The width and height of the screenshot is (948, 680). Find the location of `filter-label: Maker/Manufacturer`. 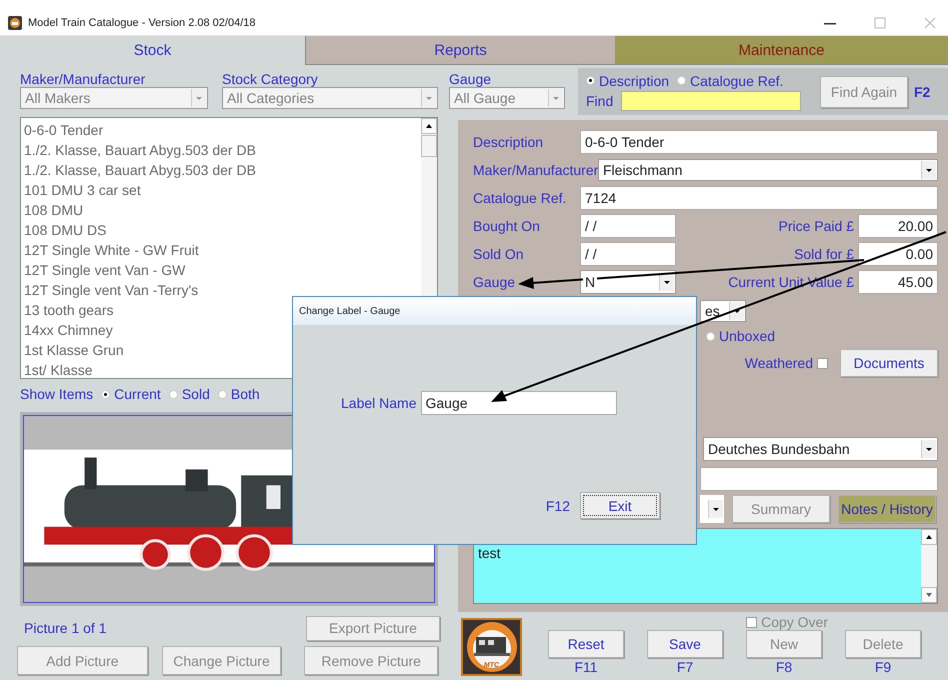

filter-label: Maker/Manufacturer is located at coordinates (83, 79).